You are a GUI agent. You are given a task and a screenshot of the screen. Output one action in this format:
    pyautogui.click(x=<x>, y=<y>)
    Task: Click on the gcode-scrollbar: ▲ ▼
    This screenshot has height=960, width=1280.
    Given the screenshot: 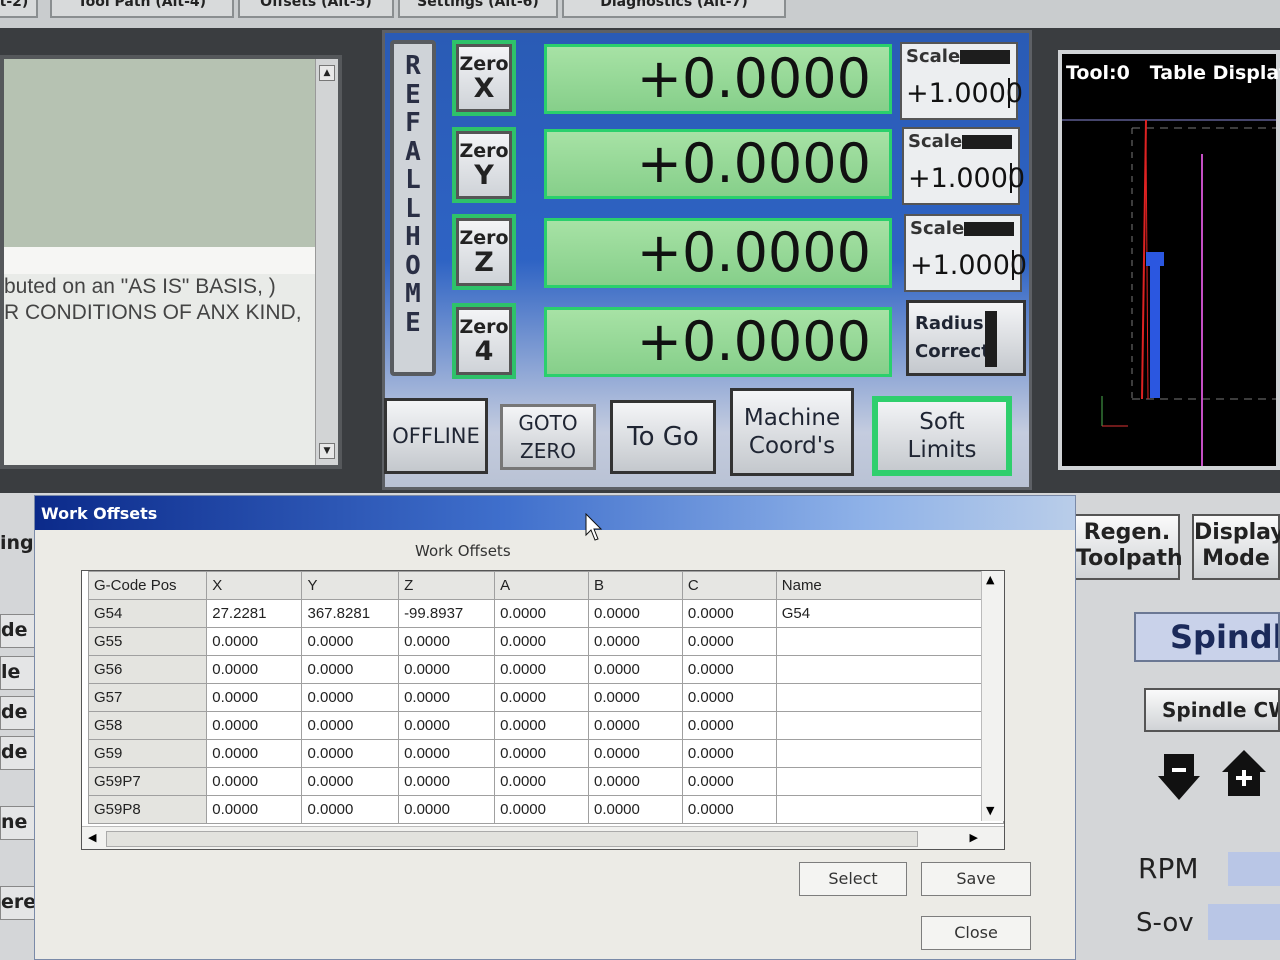 What is the action you would take?
    pyautogui.click(x=326, y=262)
    